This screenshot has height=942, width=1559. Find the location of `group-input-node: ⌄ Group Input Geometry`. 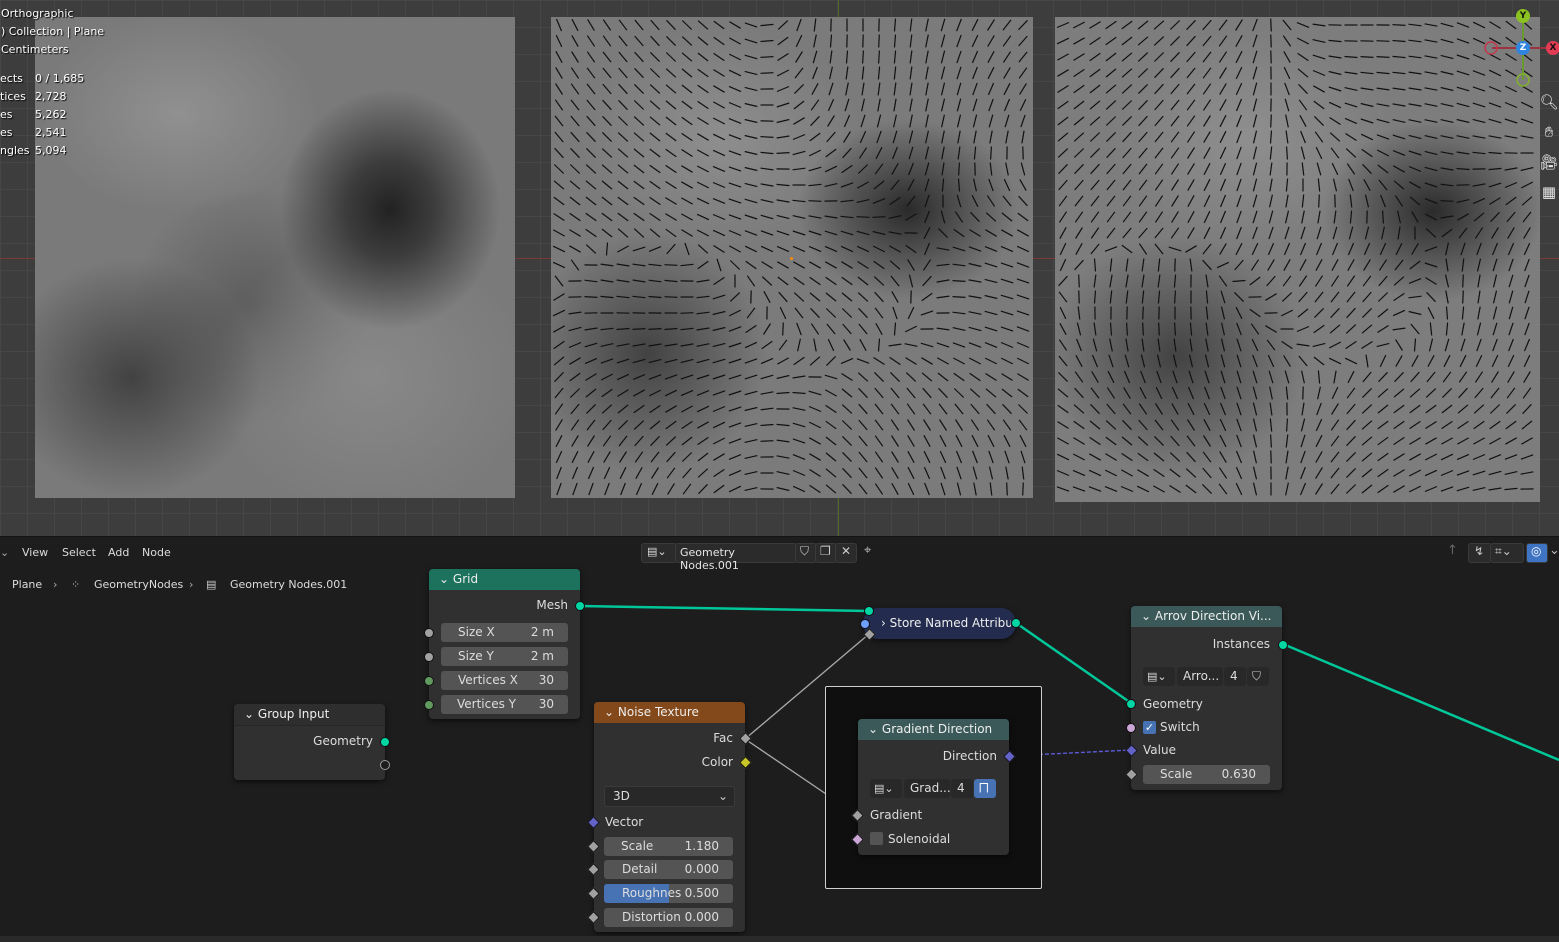

group-input-node: ⌄ Group Input Geometry is located at coordinates (309, 742).